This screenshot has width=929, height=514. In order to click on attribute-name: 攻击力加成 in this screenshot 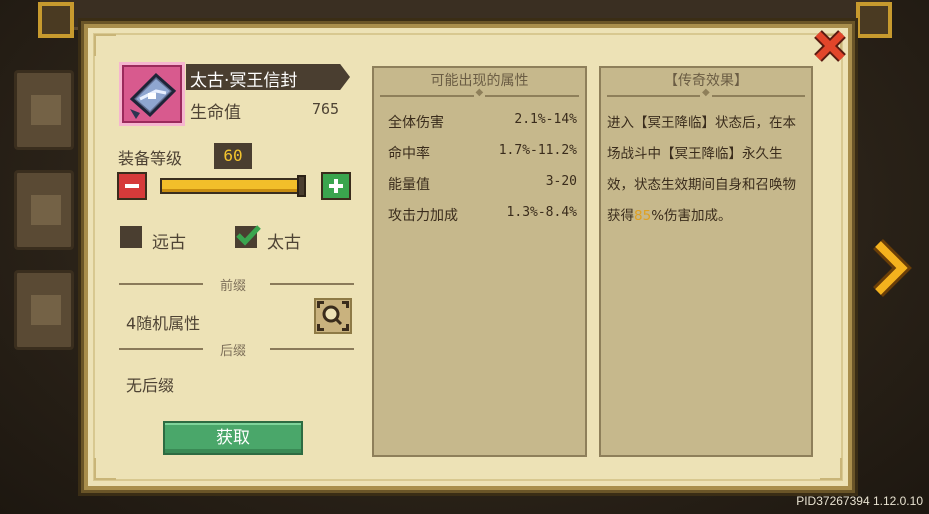, I will do `click(423, 216)`.